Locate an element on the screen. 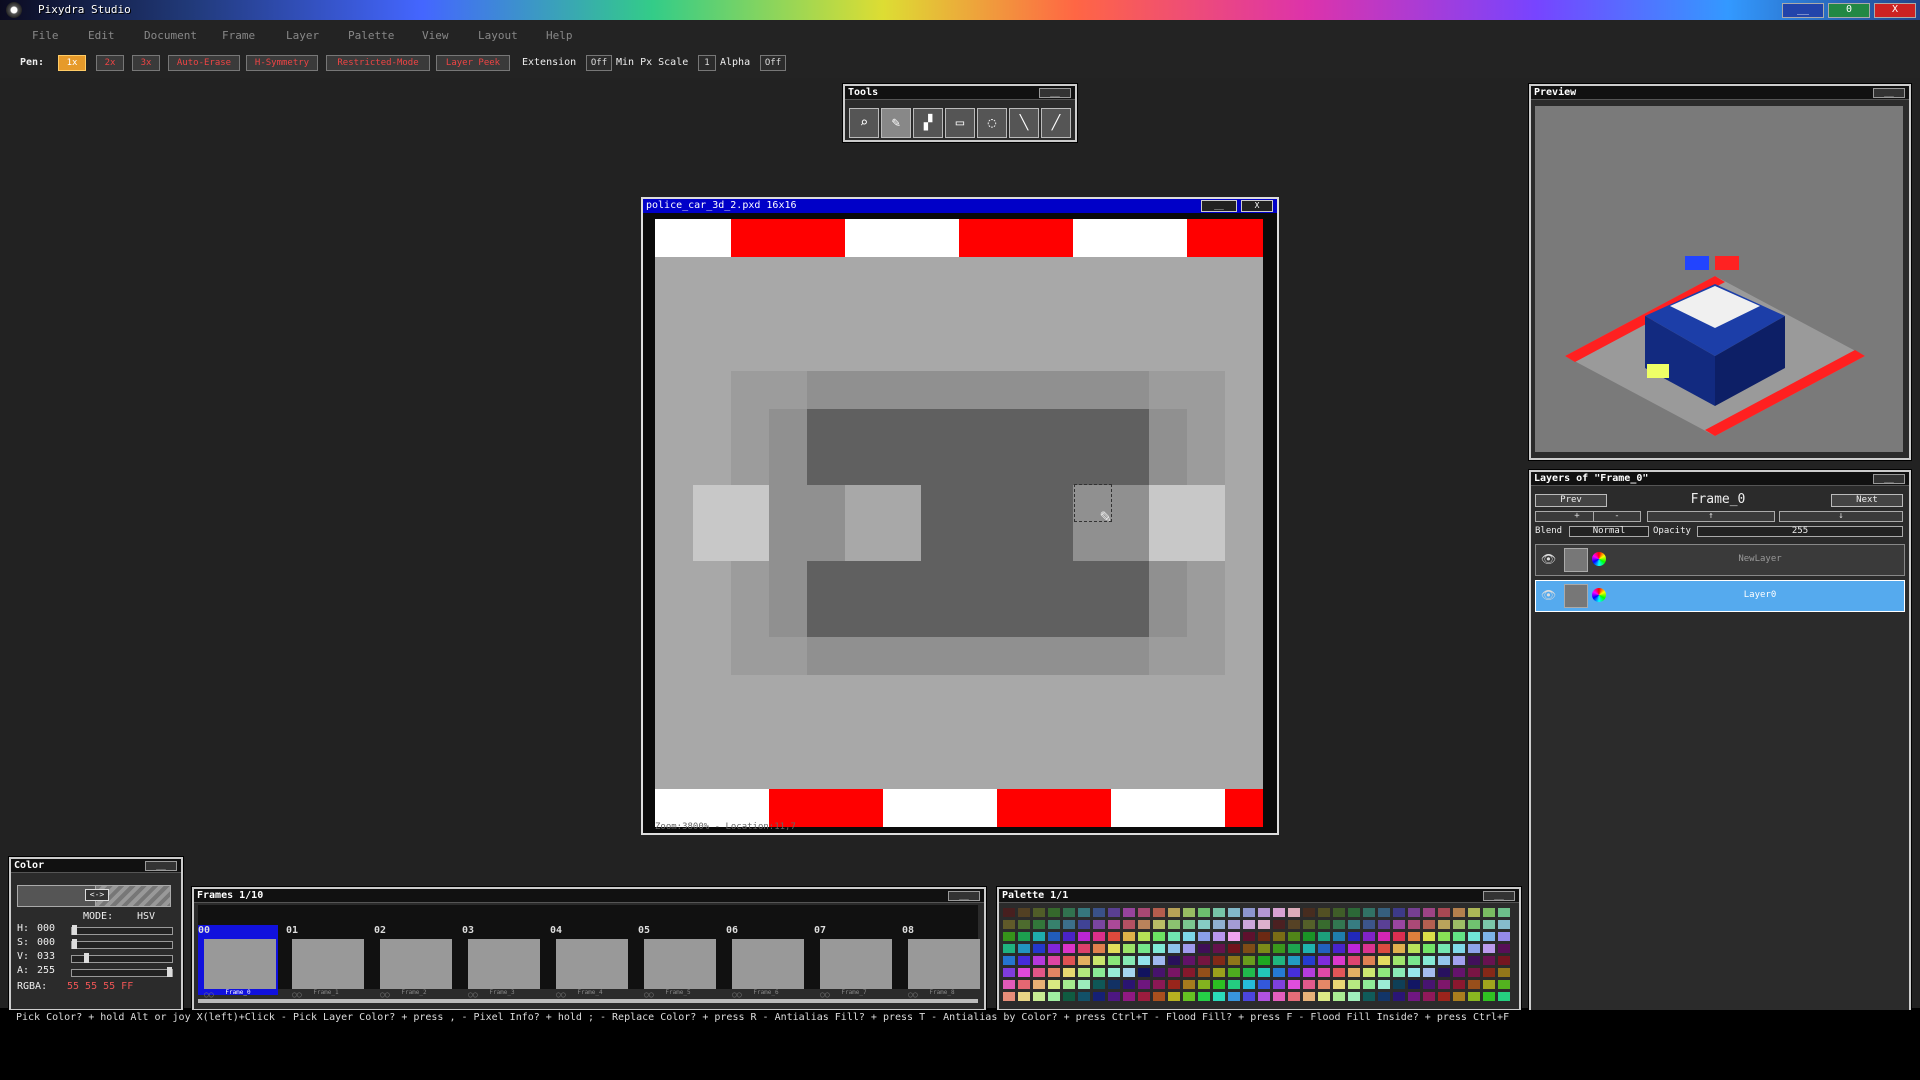 This screenshot has height=1080, width=1920. color-mode-icon is located at coordinates (1599, 559).